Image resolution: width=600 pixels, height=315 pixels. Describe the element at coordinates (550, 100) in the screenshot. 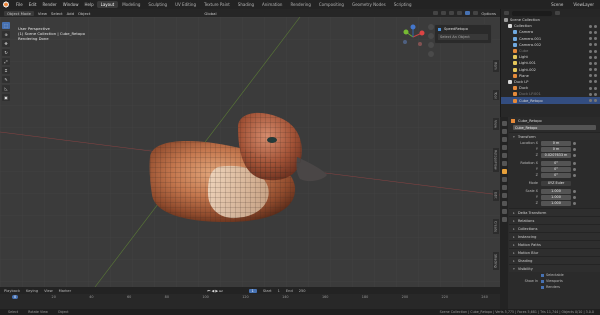

I see `outliner-item: Cube_Retopo` at that location.